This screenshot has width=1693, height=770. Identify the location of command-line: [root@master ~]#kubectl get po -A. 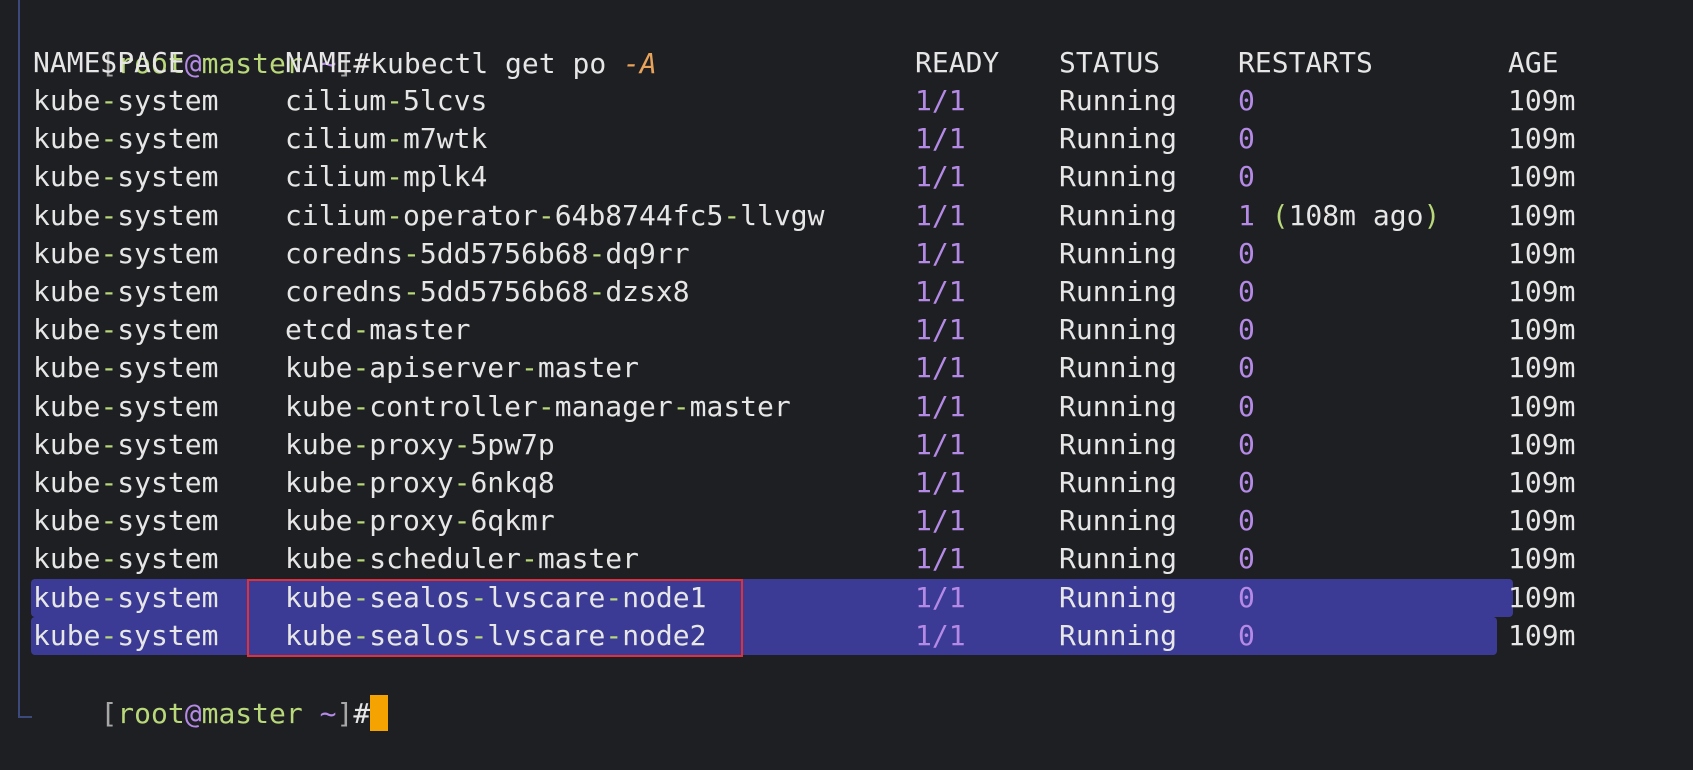
(344, 42).